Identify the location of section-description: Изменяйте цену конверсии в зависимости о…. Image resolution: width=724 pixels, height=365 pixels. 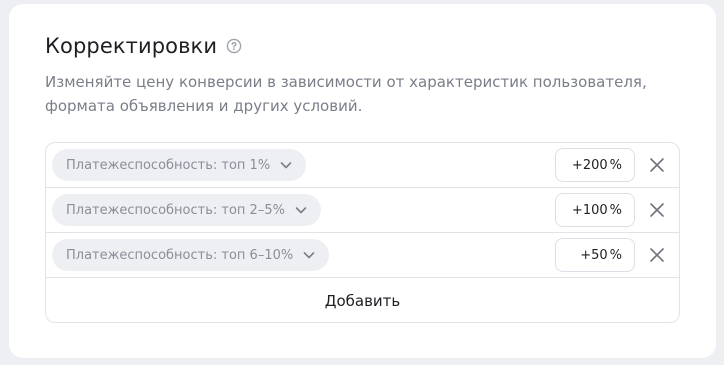
(346, 94).